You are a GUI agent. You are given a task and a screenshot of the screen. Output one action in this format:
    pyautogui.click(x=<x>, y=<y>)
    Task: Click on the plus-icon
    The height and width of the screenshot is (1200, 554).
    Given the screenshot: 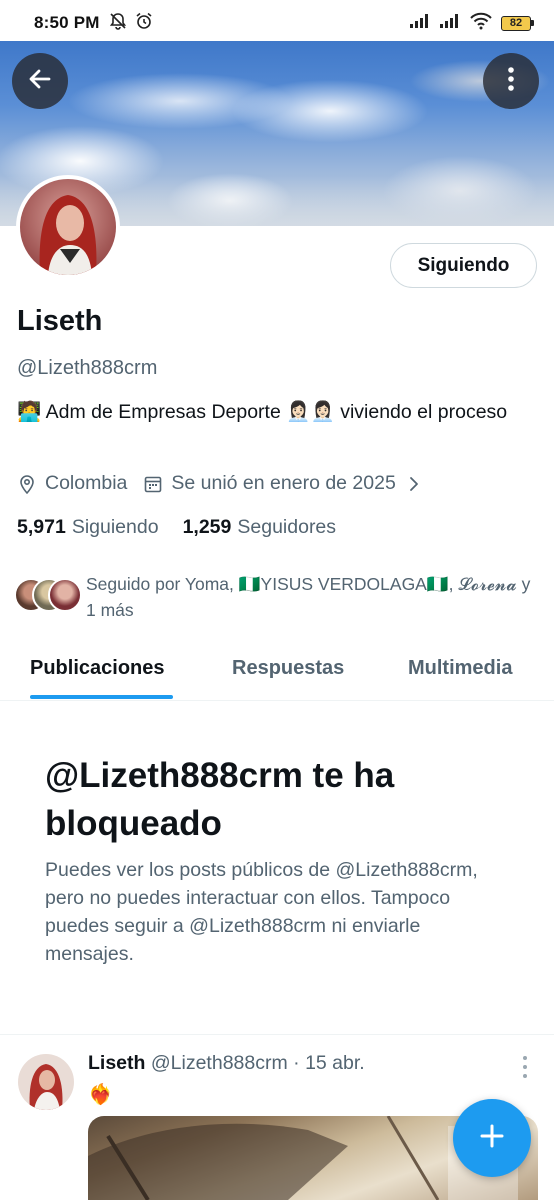 What is the action you would take?
    pyautogui.click(x=492, y=1138)
    